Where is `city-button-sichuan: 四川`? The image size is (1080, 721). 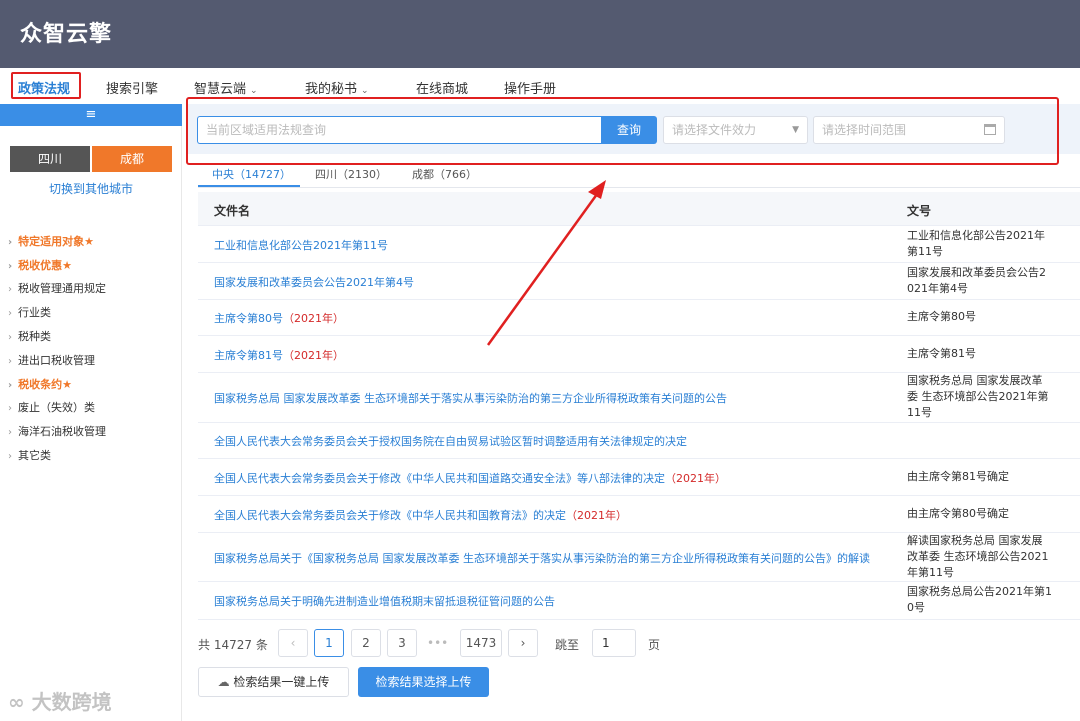
city-button-sichuan: 四川 is located at coordinates (50, 159).